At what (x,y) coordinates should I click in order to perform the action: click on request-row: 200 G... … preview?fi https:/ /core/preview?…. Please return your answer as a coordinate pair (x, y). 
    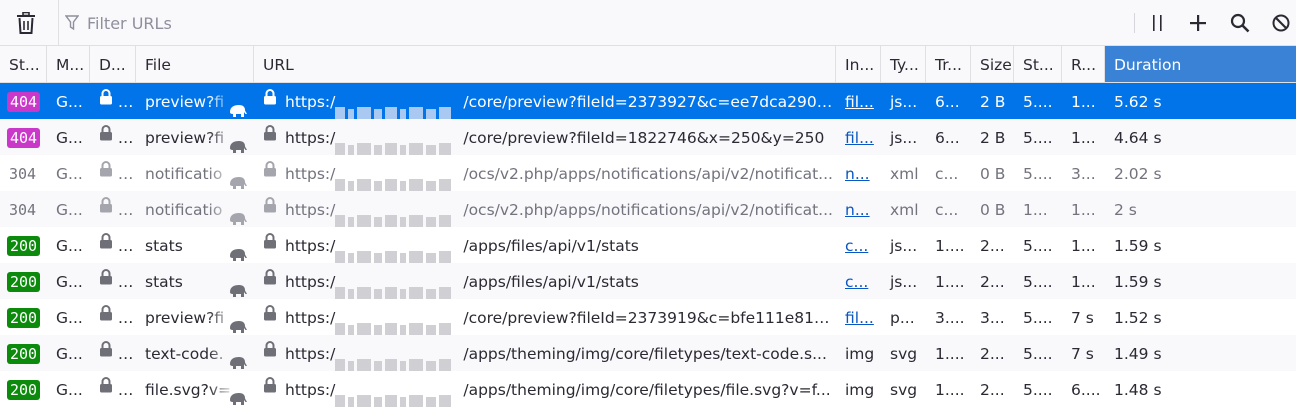
    Looking at the image, I should click on (648, 317).